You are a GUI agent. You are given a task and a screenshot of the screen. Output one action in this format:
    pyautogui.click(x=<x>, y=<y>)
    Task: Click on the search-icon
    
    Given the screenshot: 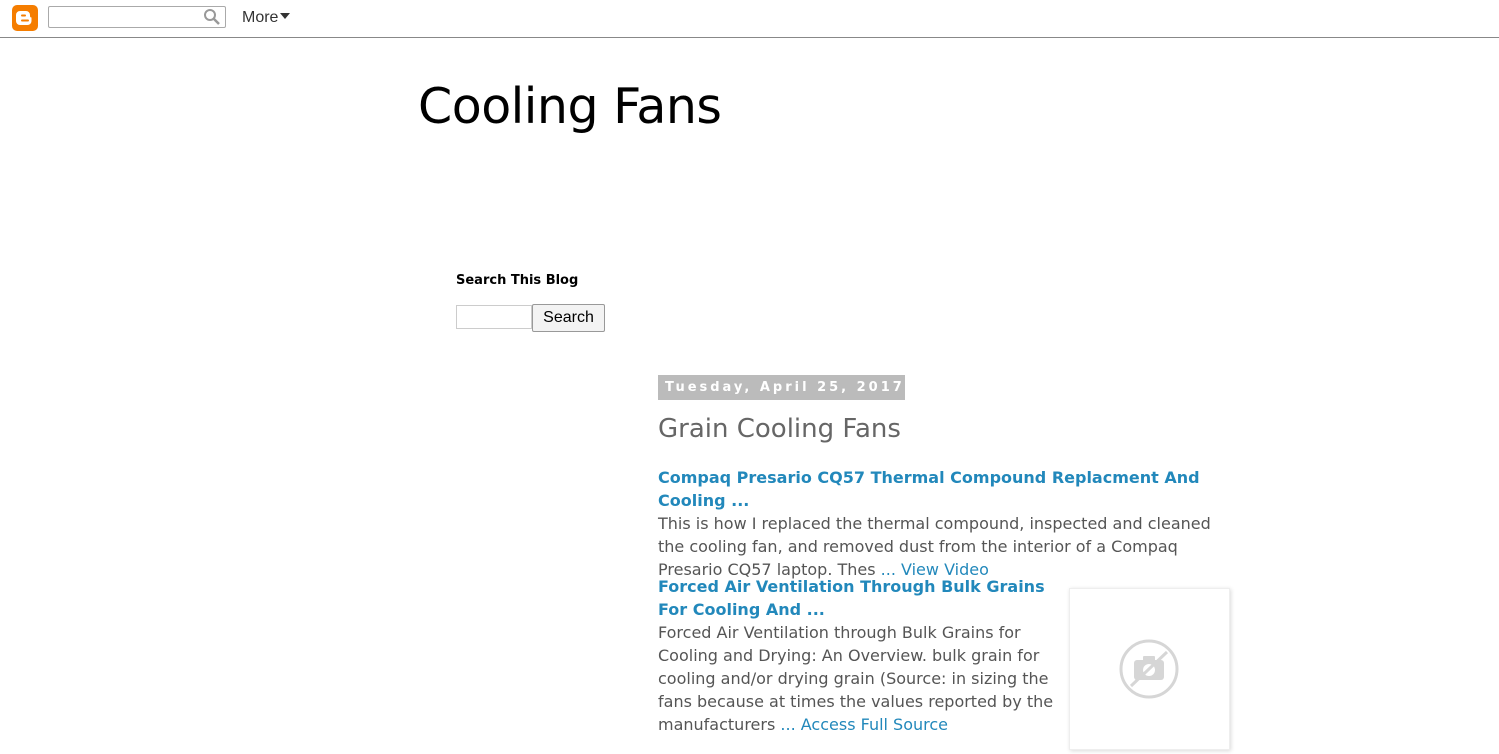 What is the action you would take?
    pyautogui.click(x=212, y=19)
    